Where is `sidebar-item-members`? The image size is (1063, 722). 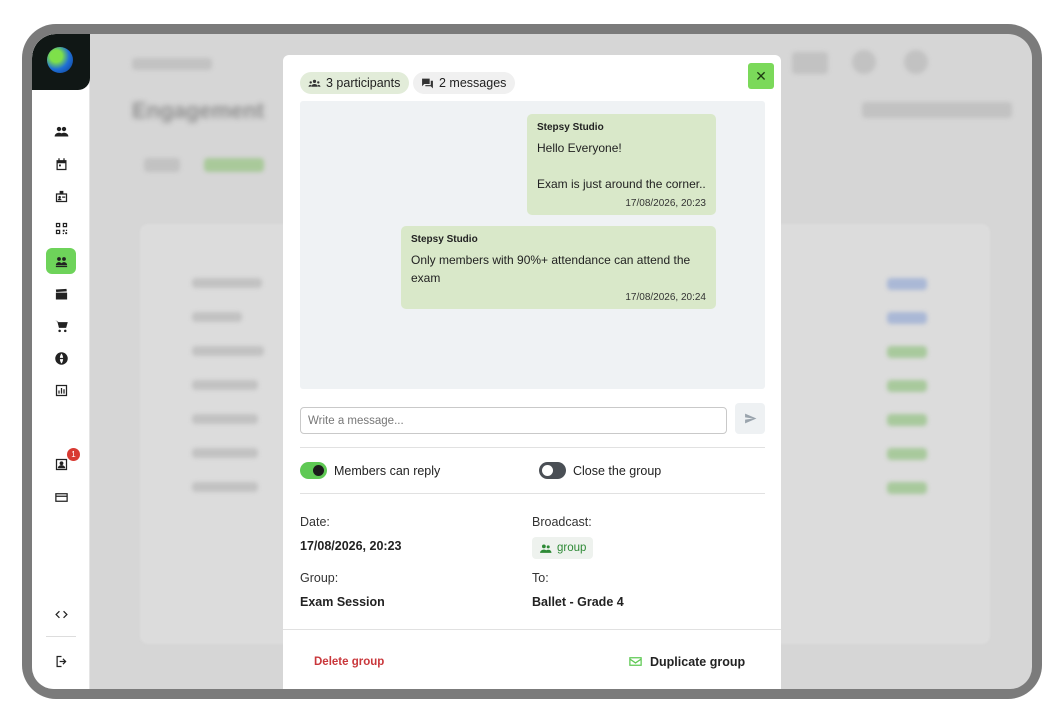
sidebar-item-members is located at coordinates (61, 131).